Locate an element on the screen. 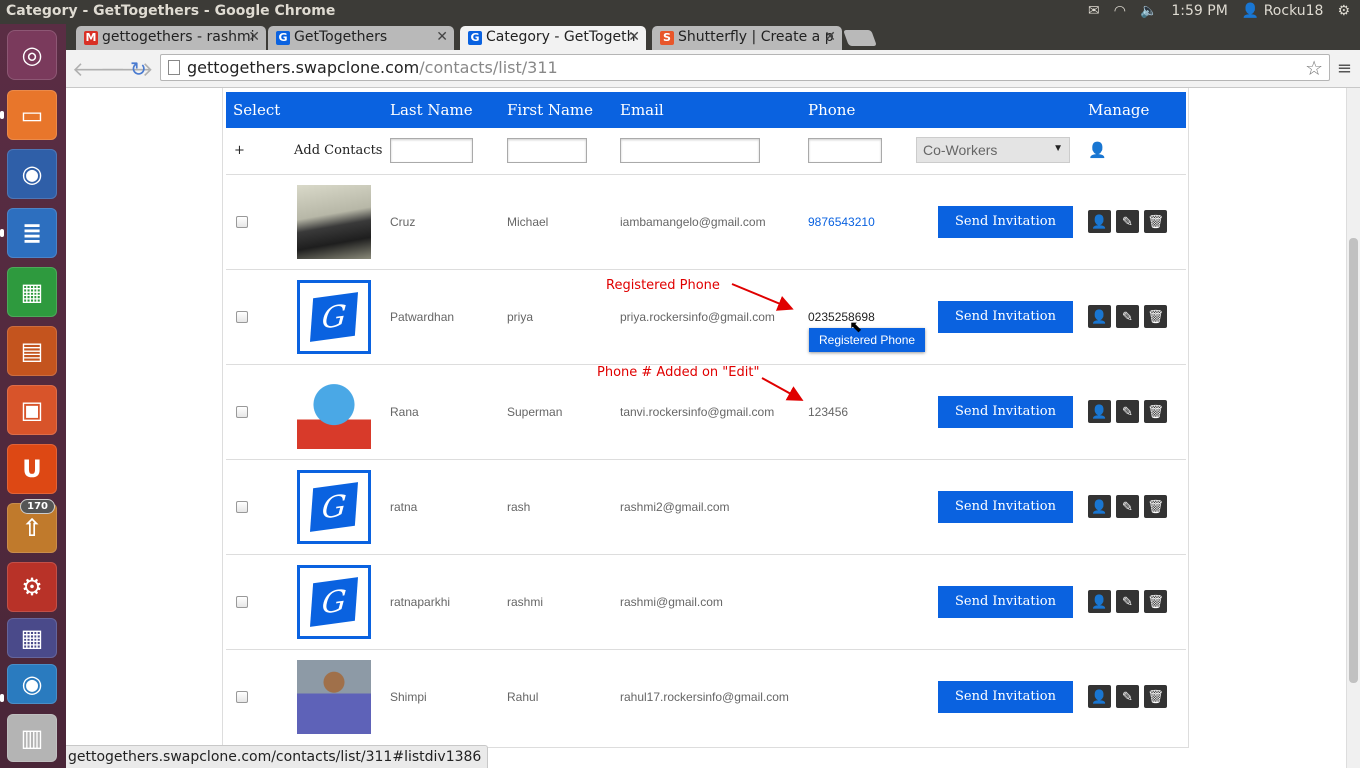 The width and height of the screenshot is (1360, 768). volume-icon: 🔈 is located at coordinates (1148, 11).